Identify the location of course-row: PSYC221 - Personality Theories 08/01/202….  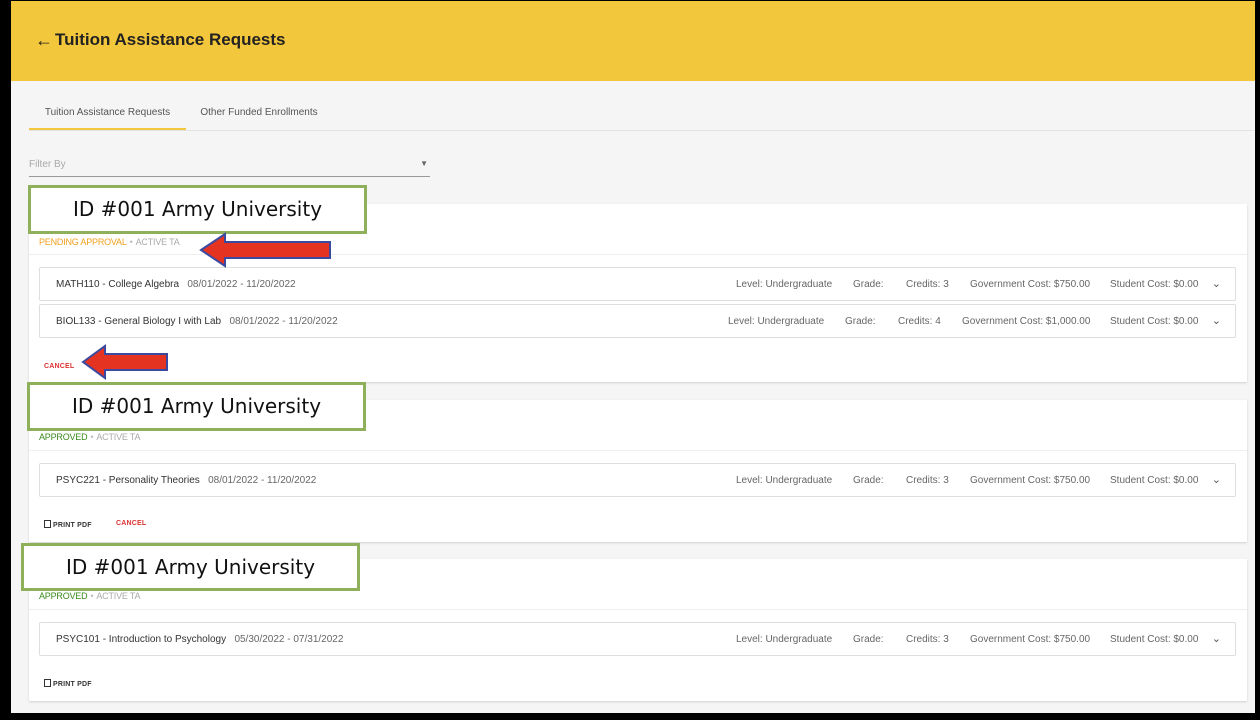
(637, 480).